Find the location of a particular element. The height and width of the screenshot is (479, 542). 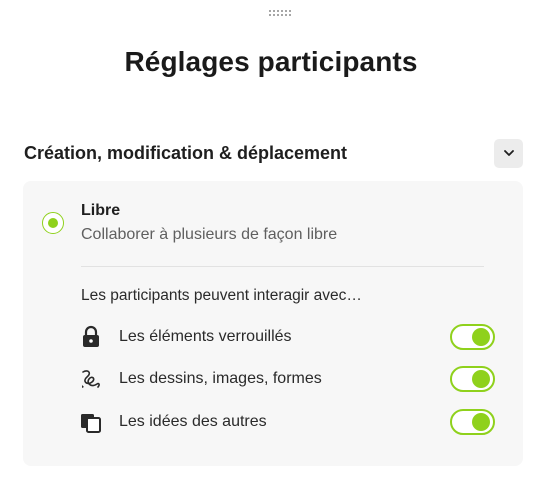

permission-label: Les idées des autres is located at coordinates (193, 421).